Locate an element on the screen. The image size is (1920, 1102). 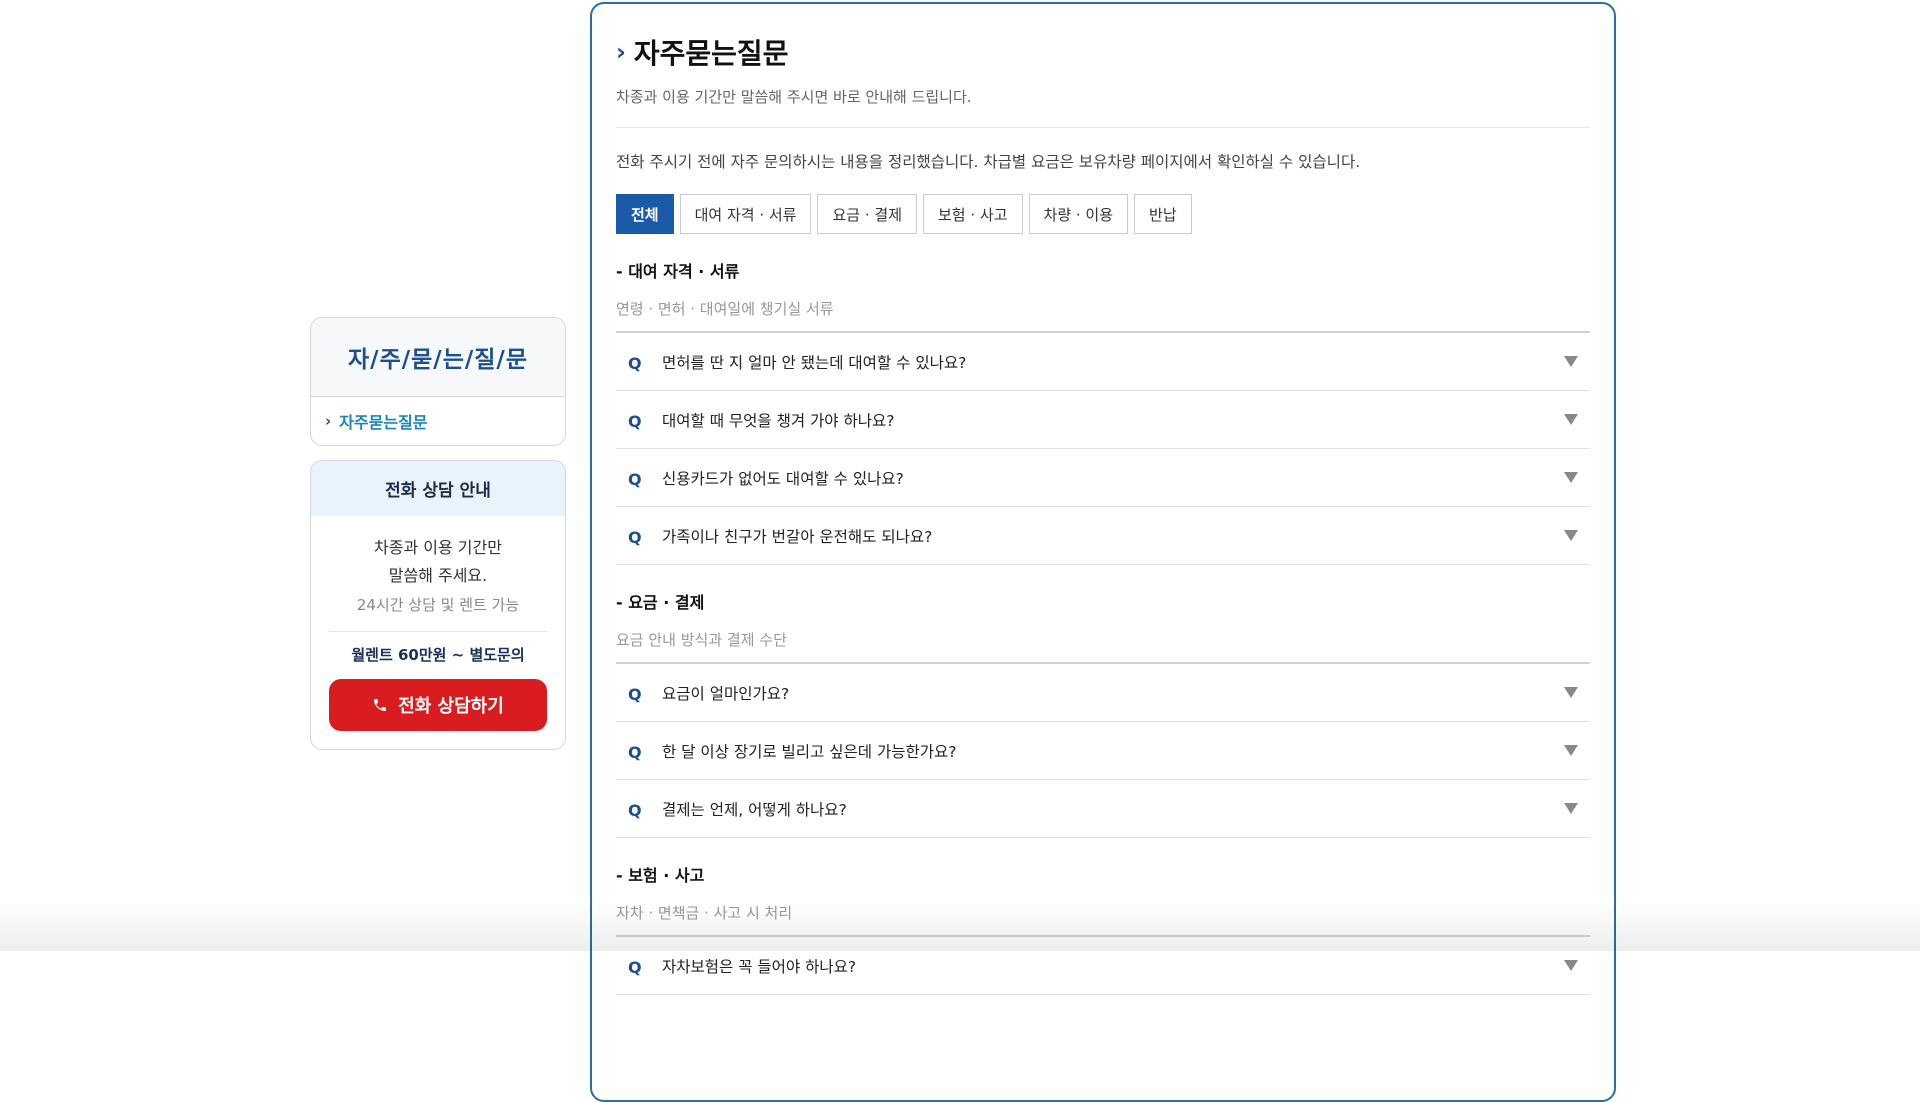
tab-eligibility: 대여 자격 · 서류 is located at coordinates (745, 214).